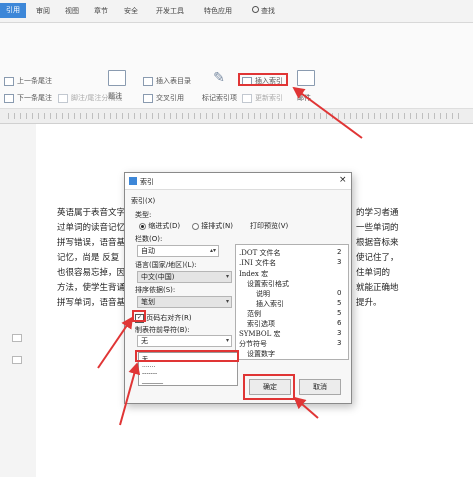 This screenshot has height=477, width=473. Describe the element at coordinates (91, 228) in the screenshot. I see `doc-text-line: 过单词的读音记忆` at that location.